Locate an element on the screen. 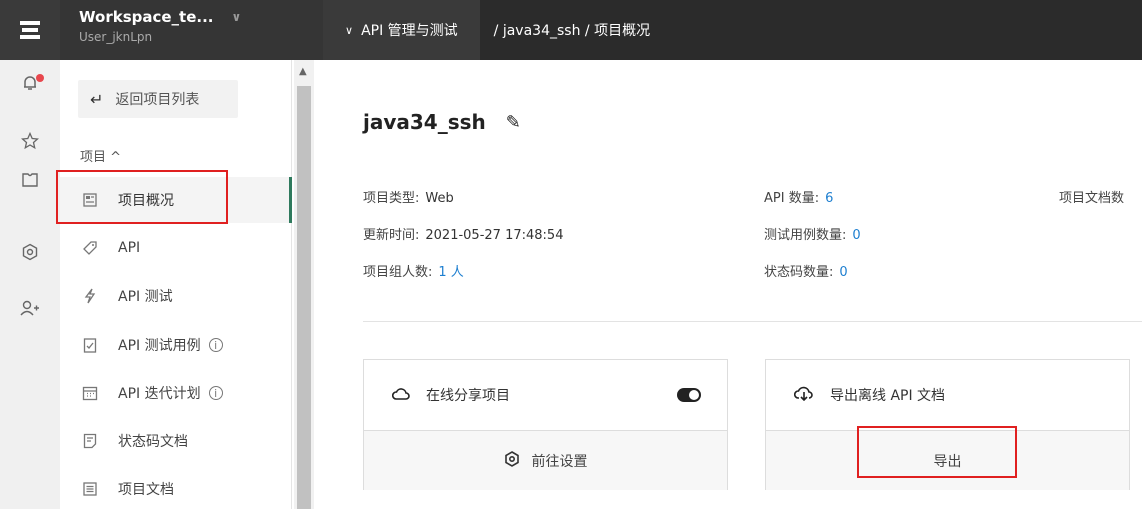 The image size is (1142, 512). share-project-card: 在线分享项目 前往设置 is located at coordinates (545, 424).